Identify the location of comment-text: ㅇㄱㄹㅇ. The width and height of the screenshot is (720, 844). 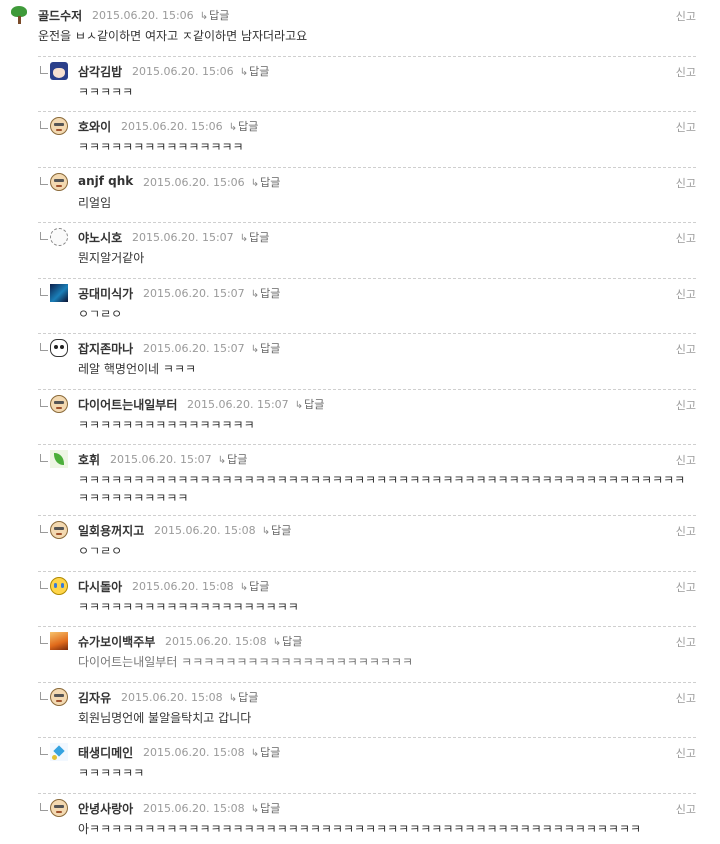
(100, 551).